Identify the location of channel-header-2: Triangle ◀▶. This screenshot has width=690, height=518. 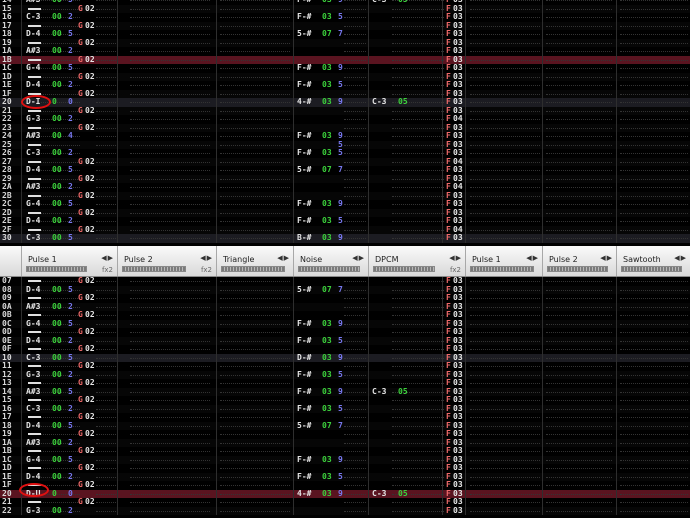
(254, 261).